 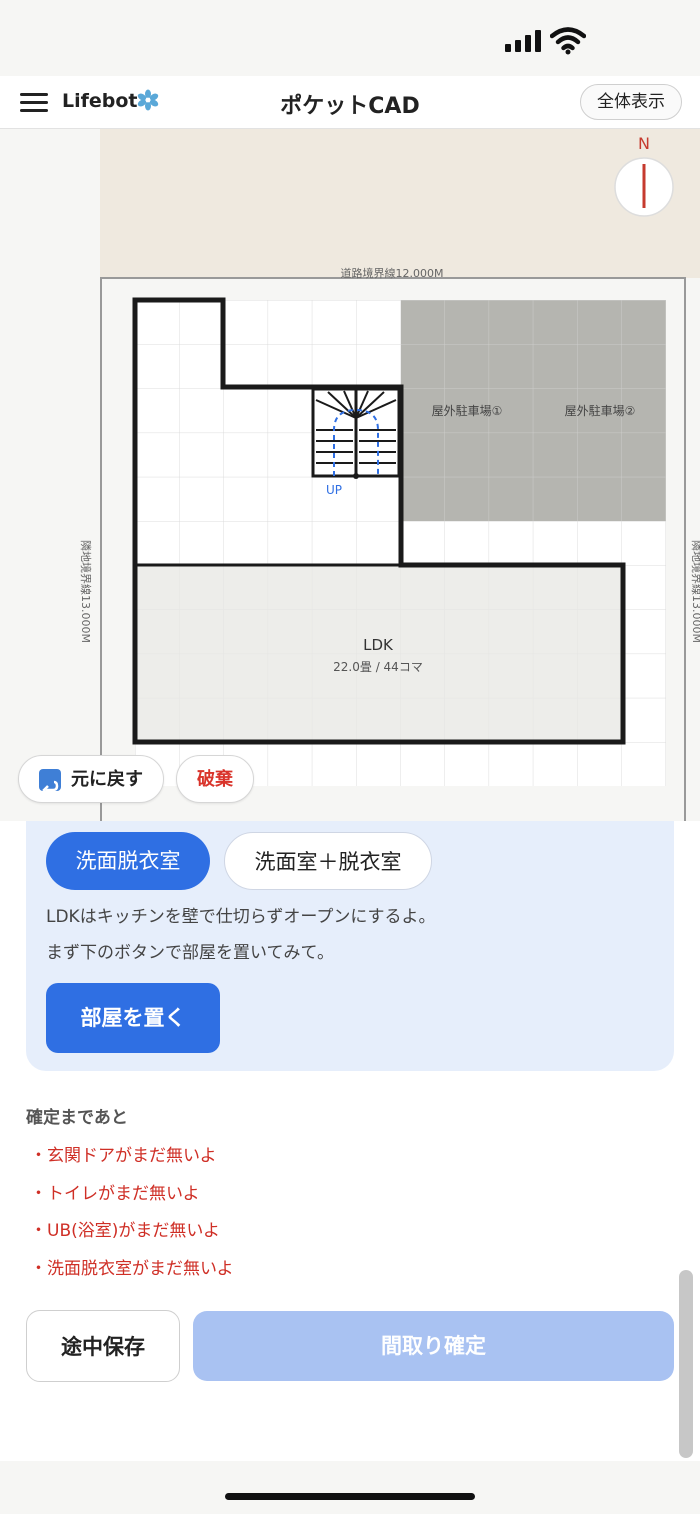 I want to click on wifi-icon, so click(x=568, y=41).